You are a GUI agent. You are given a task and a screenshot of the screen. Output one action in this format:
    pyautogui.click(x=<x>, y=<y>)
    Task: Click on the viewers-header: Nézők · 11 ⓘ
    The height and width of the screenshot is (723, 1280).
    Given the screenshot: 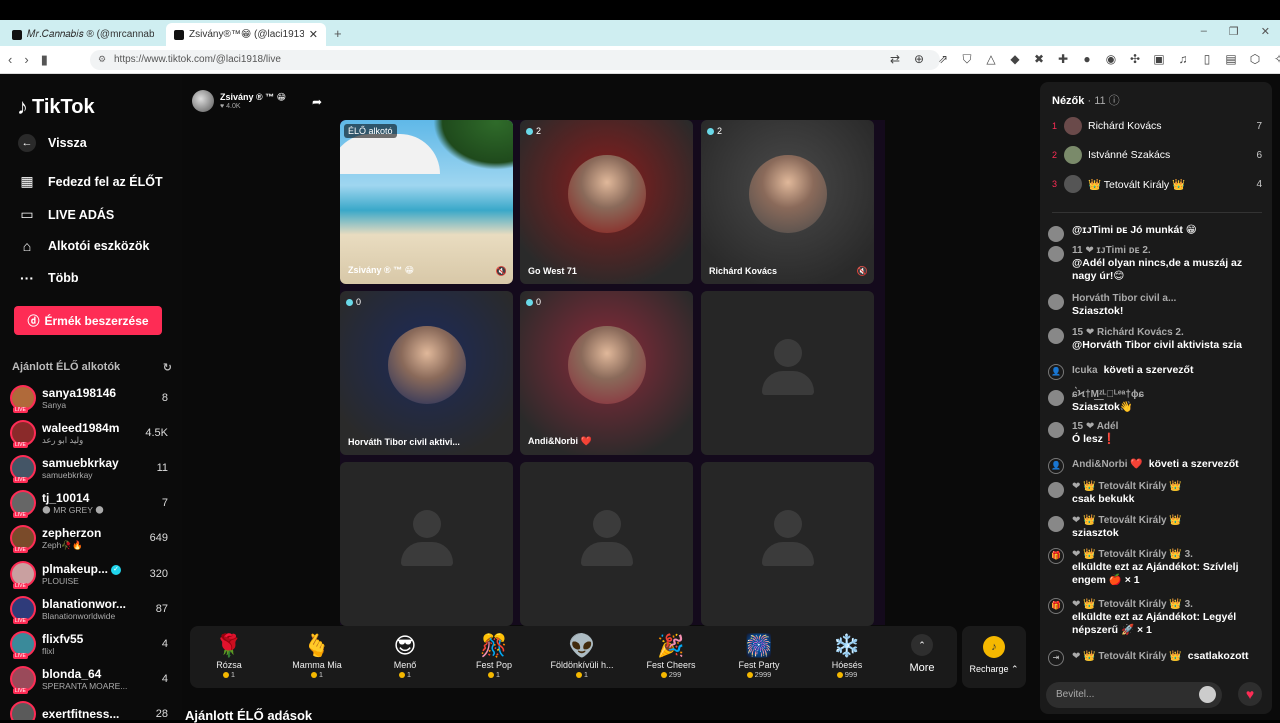 What is the action you would take?
    pyautogui.click(x=1086, y=100)
    